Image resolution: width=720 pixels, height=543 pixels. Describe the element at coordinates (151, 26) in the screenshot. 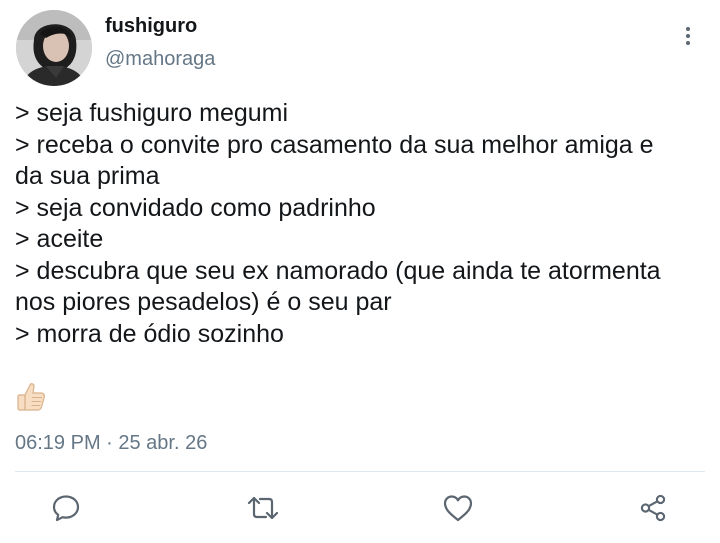

I see `display-name: fushiguro` at that location.